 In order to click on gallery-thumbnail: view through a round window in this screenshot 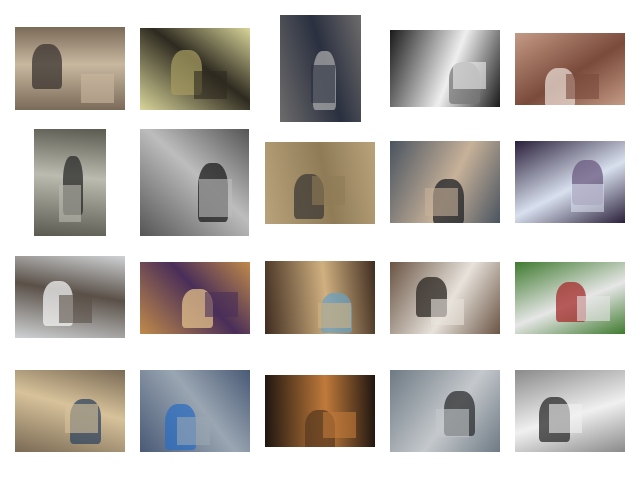, I will do `click(570, 182)`.